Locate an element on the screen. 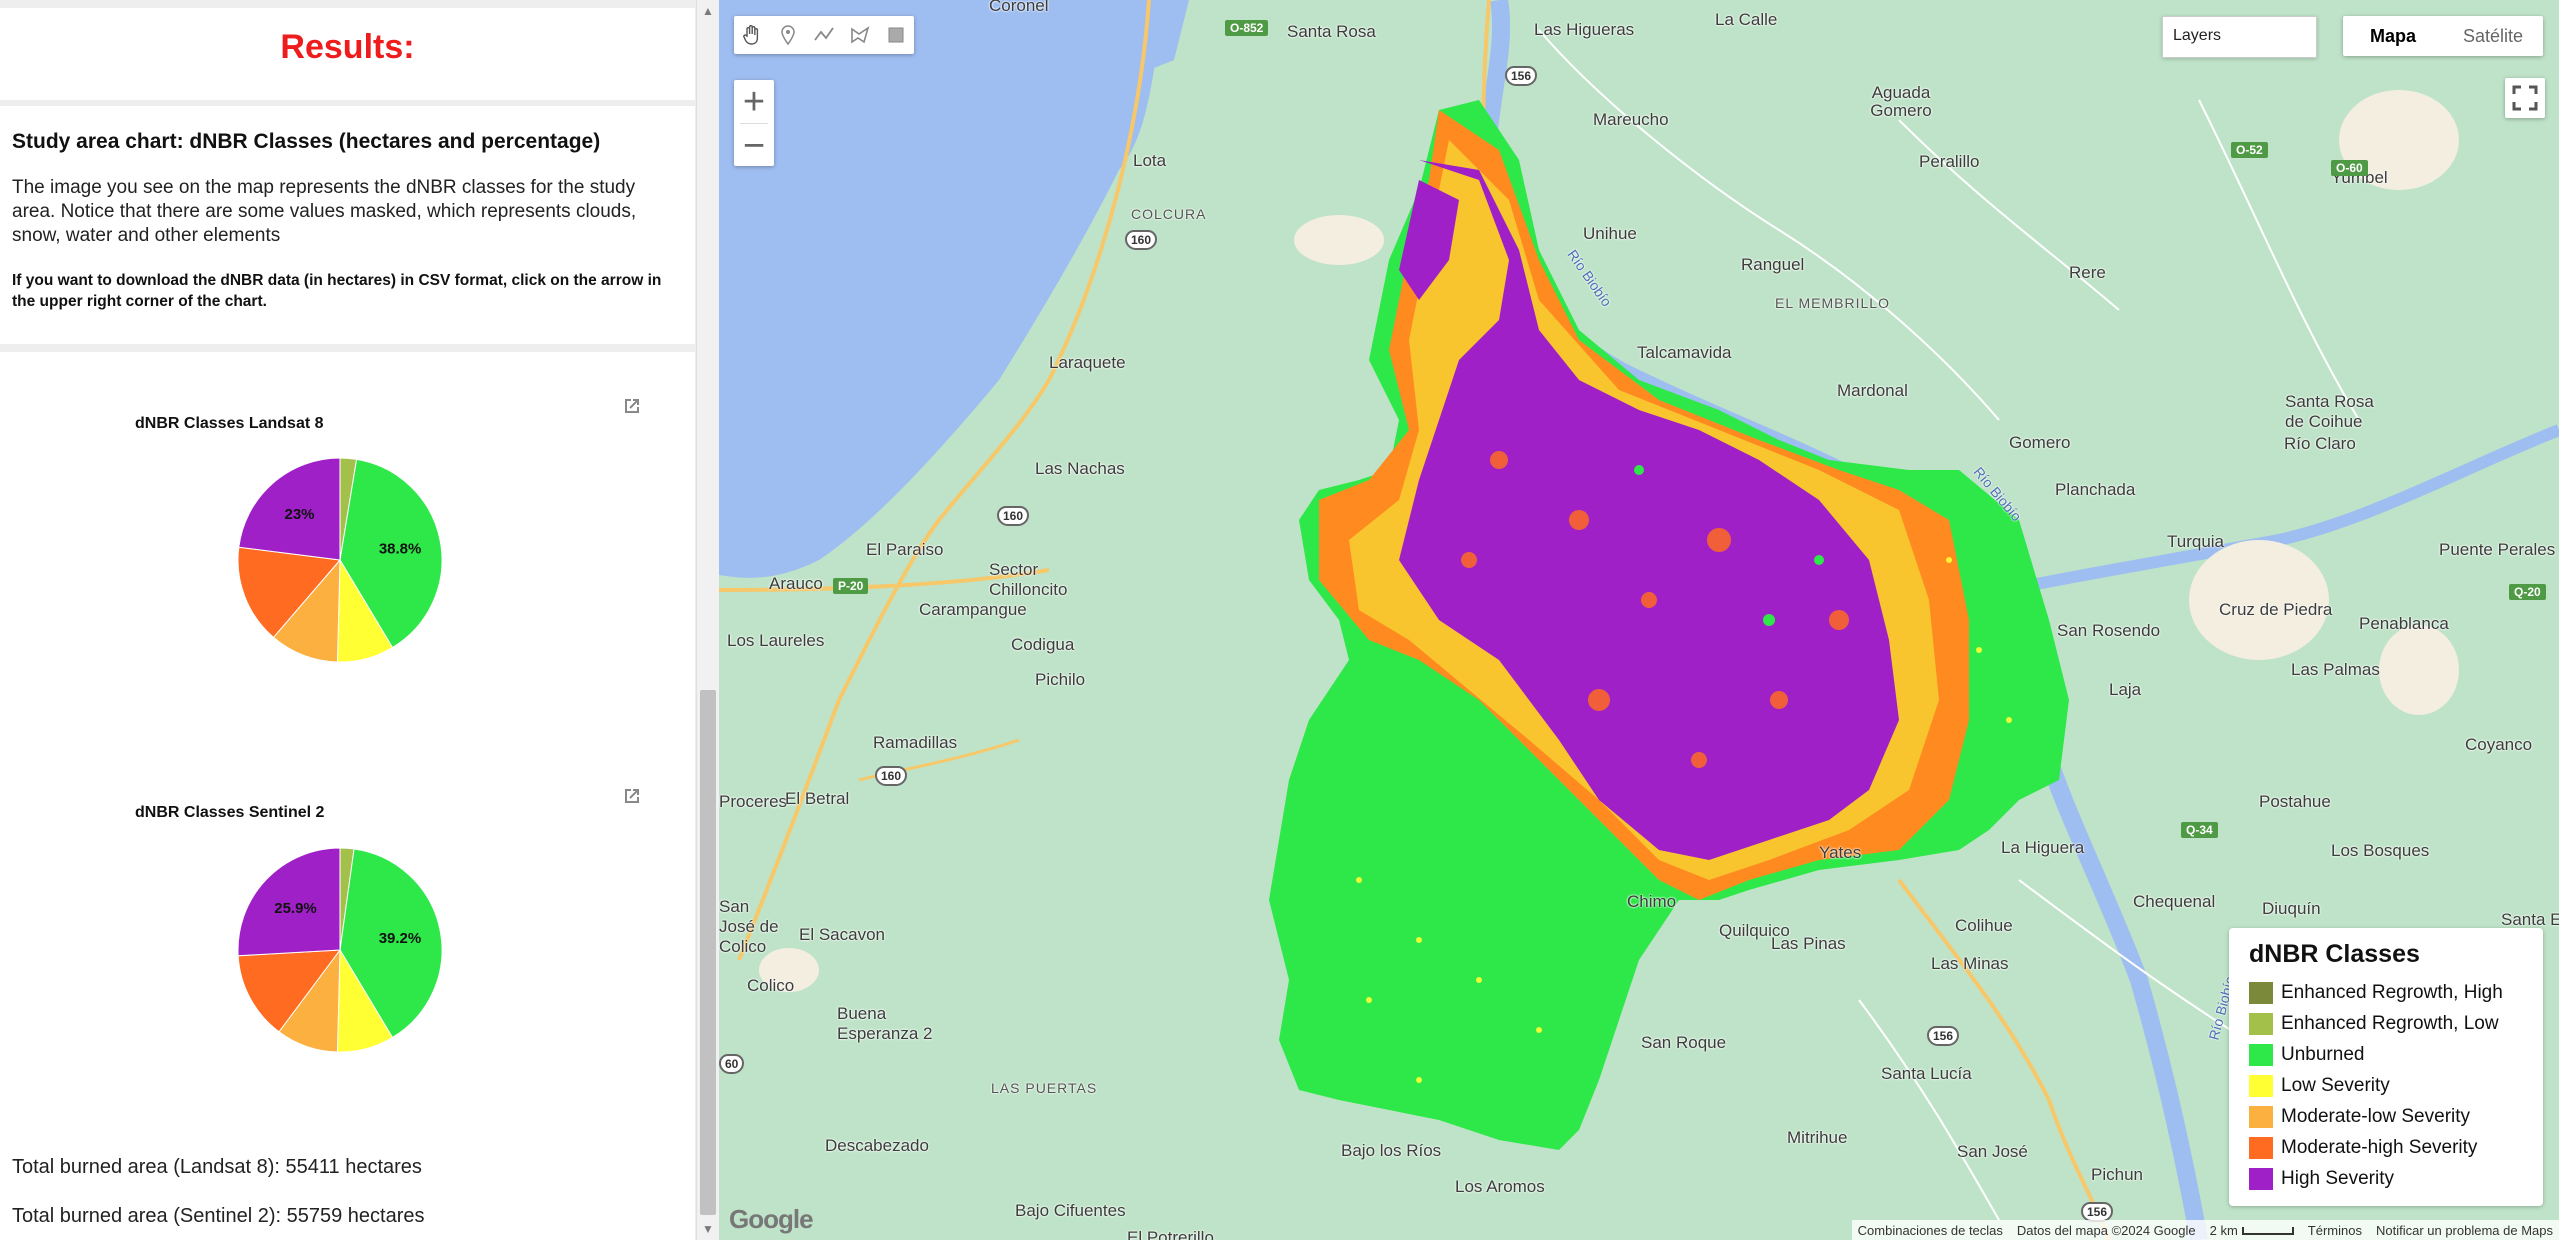  place-label: Bajo los Ríos is located at coordinates (1391, 1150).